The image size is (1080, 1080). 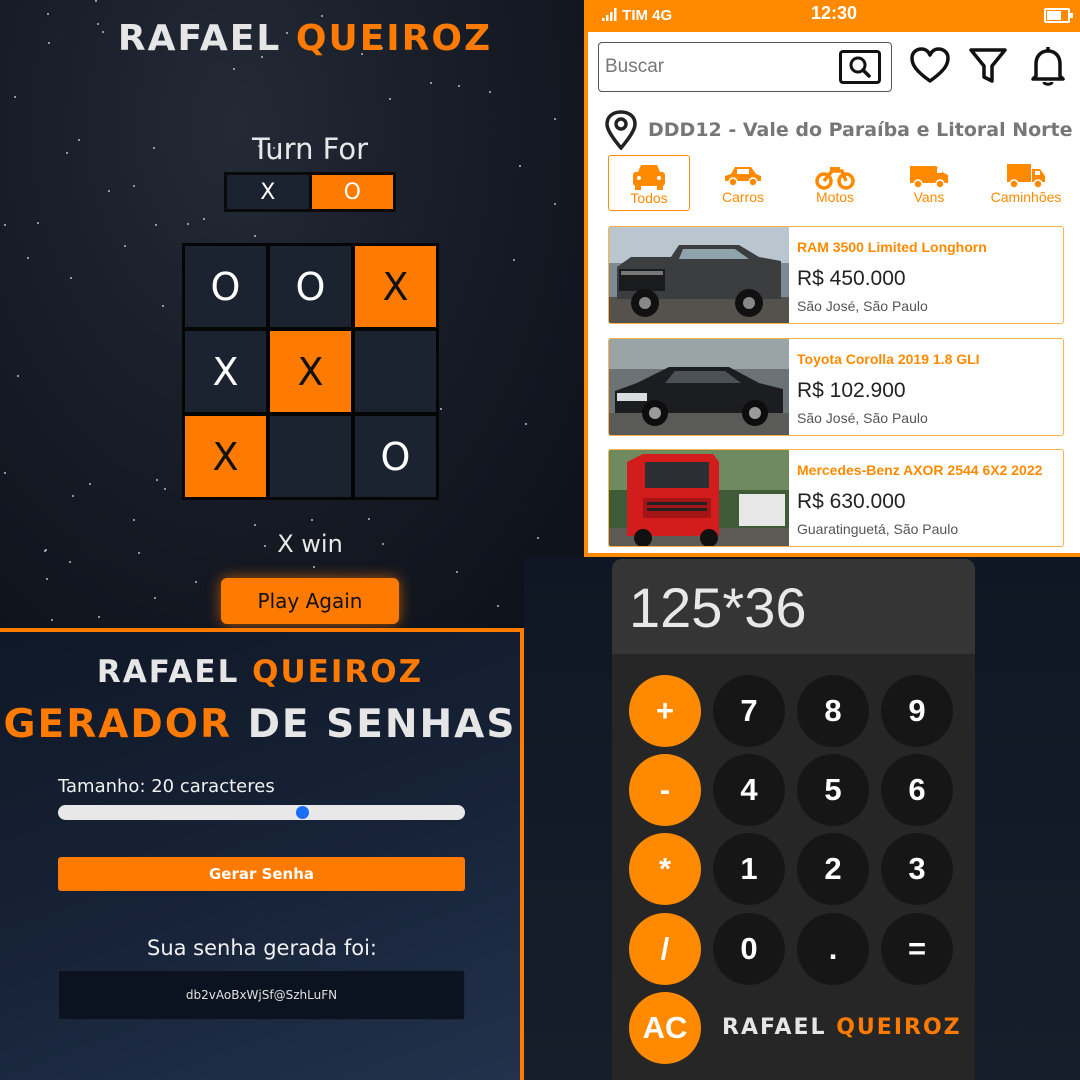 What do you see at coordinates (833, 711) in the screenshot?
I see `calc-key: 8` at bounding box center [833, 711].